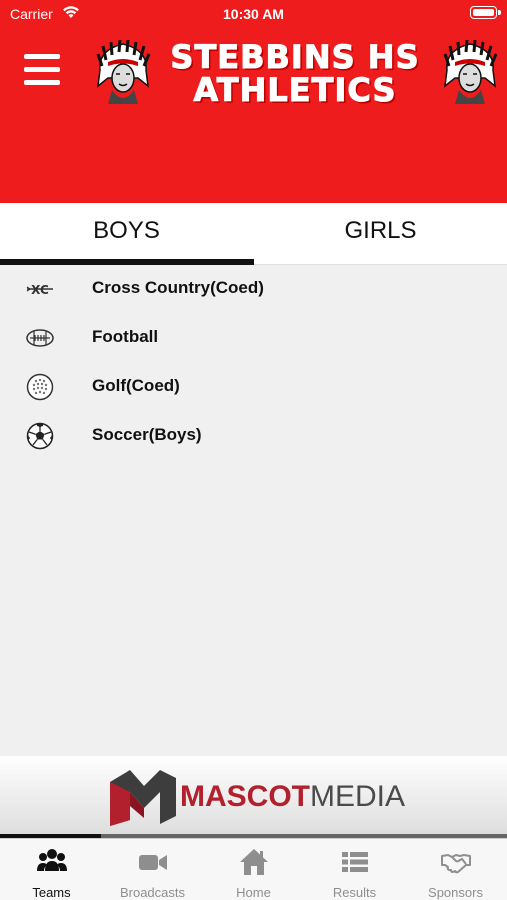 The width and height of the screenshot is (507, 900). Describe the element at coordinates (253, 436) in the screenshot. I see `list-item-soccer: Soccer(Boys)` at that location.